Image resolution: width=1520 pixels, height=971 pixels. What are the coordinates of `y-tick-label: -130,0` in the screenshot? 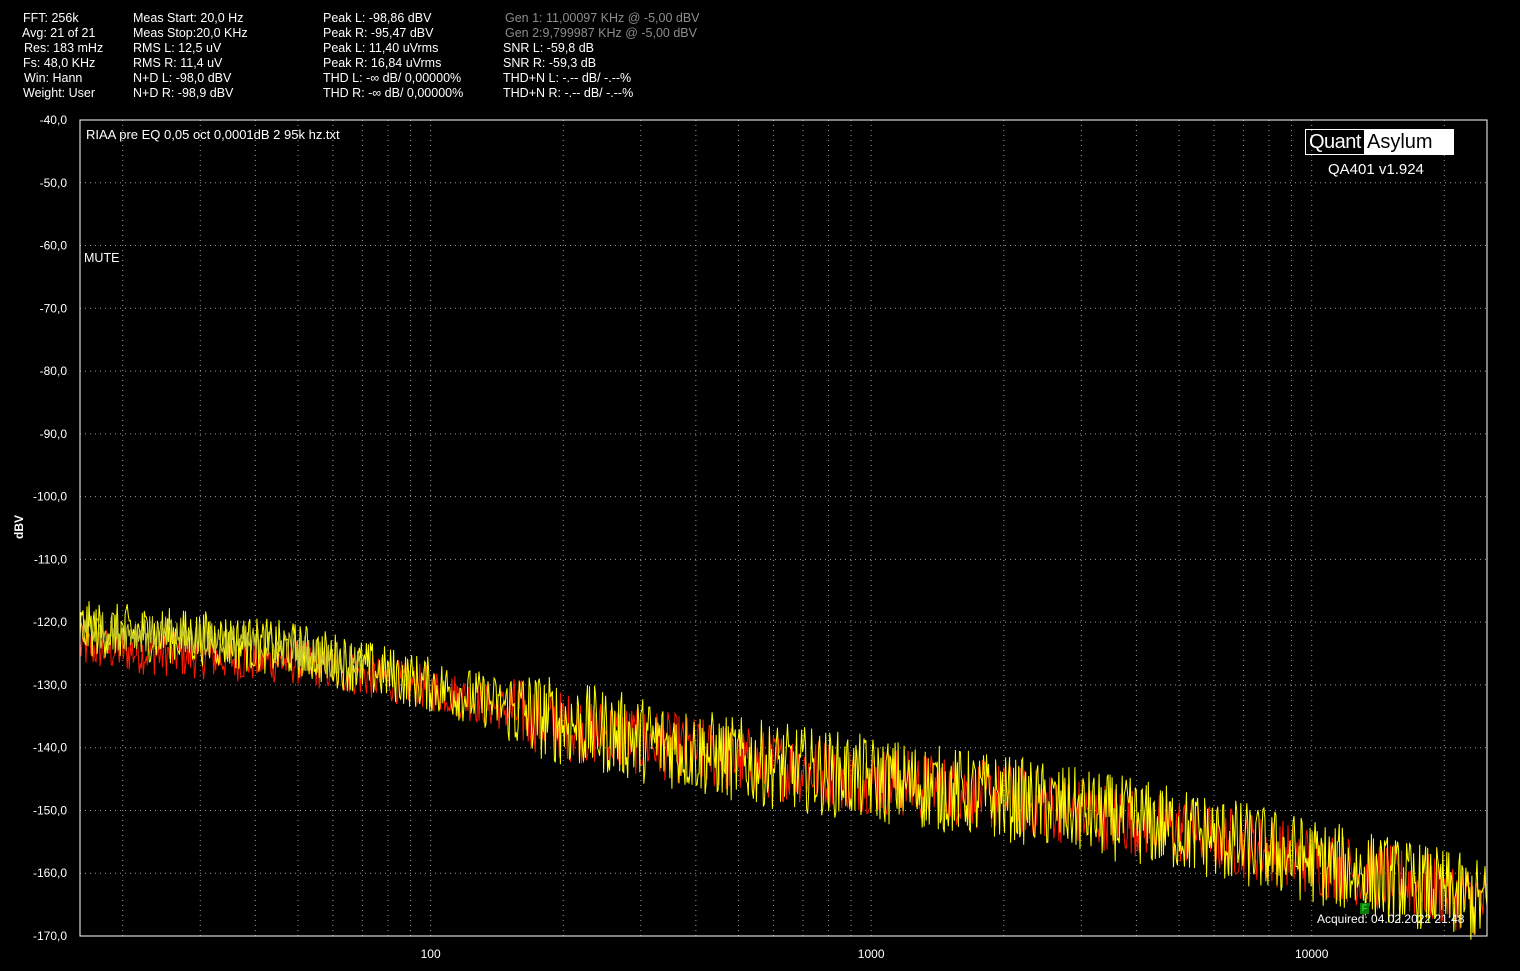 It's located at (50, 685).